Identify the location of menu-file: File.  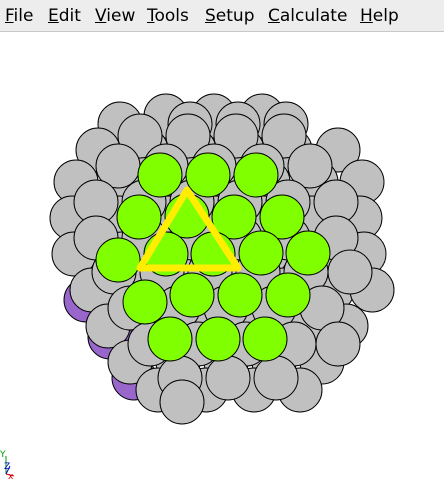
(19, 16).